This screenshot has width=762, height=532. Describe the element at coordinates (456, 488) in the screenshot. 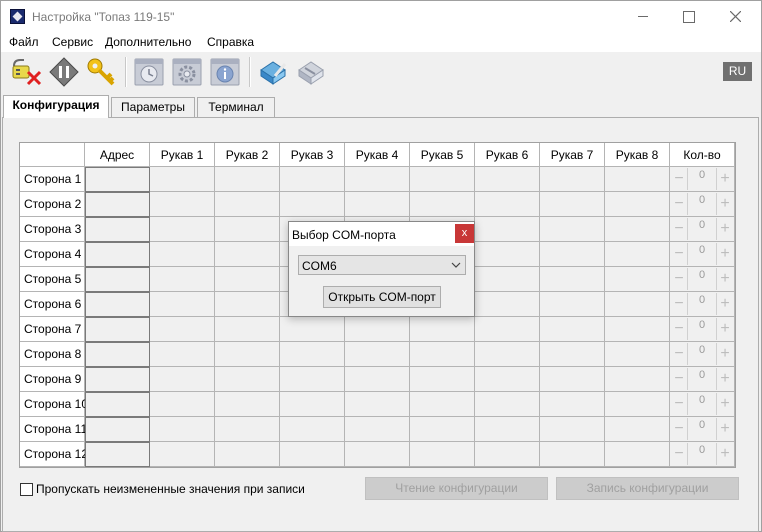

I see `read-configuration-button: Чтение конфигурации` at that location.